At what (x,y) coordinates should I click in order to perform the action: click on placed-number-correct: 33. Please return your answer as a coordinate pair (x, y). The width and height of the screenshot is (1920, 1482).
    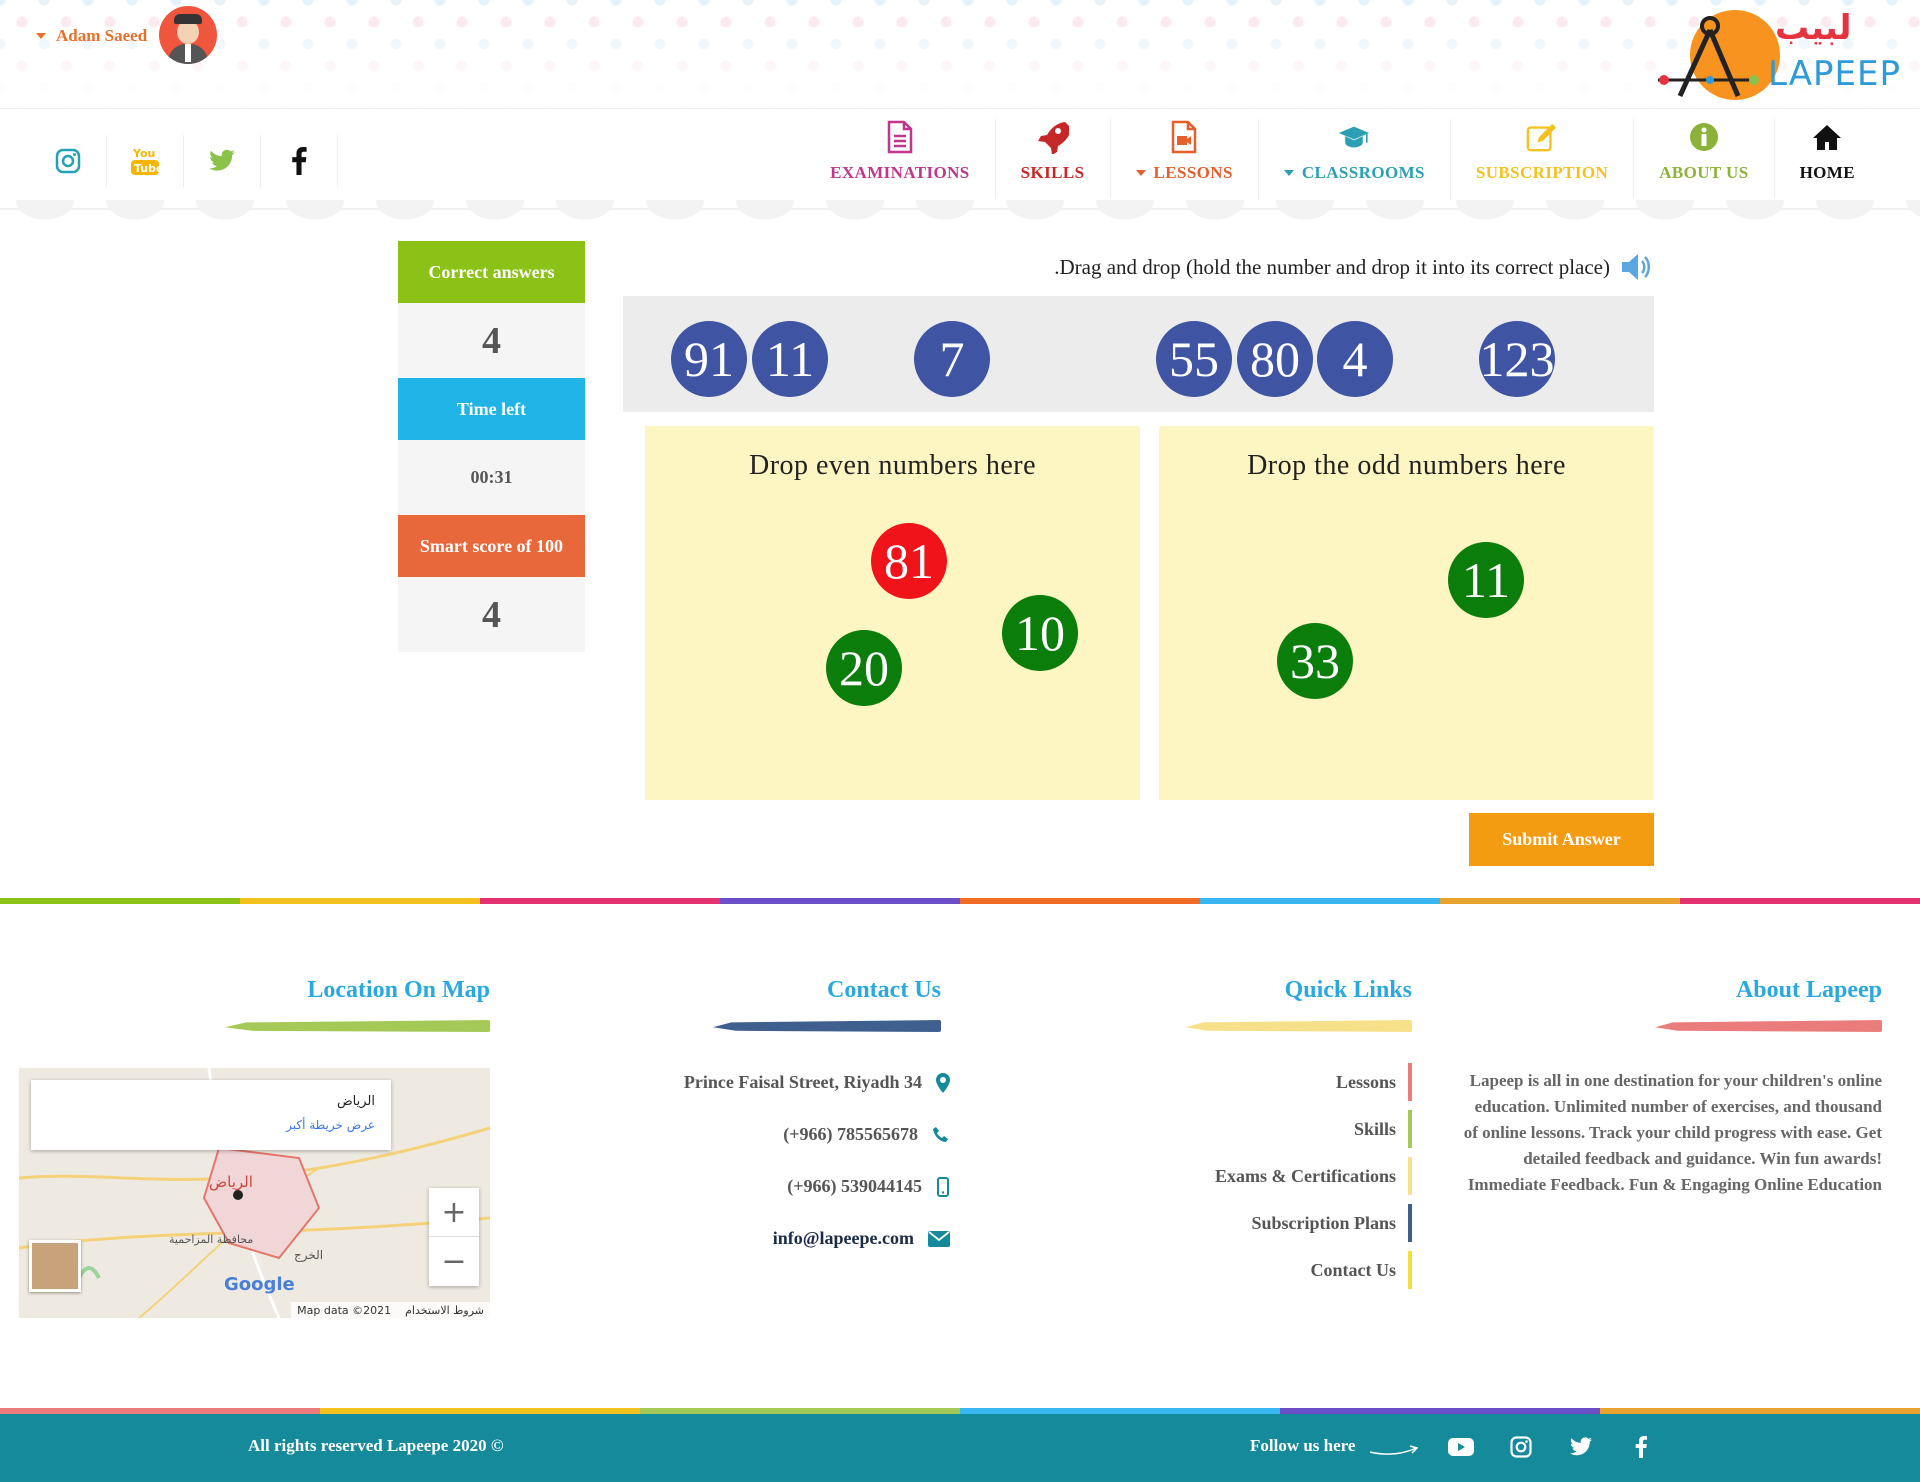
    Looking at the image, I should click on (1315, 661).